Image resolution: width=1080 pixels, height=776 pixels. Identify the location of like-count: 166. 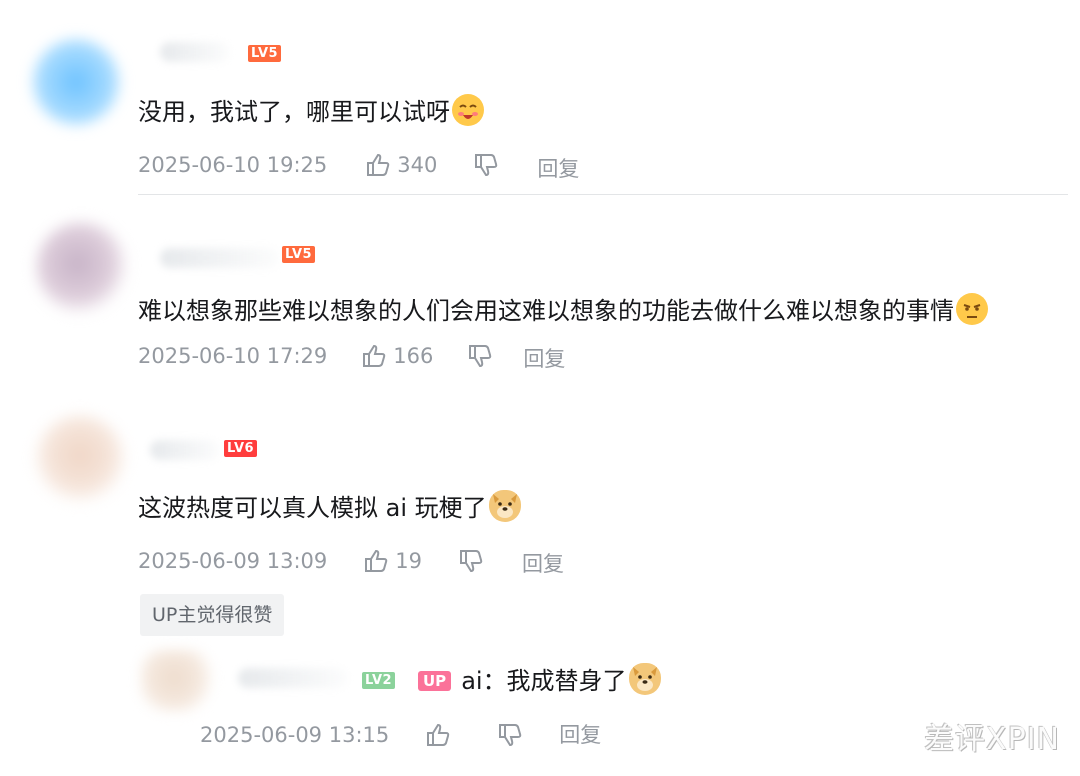
(413, 356).